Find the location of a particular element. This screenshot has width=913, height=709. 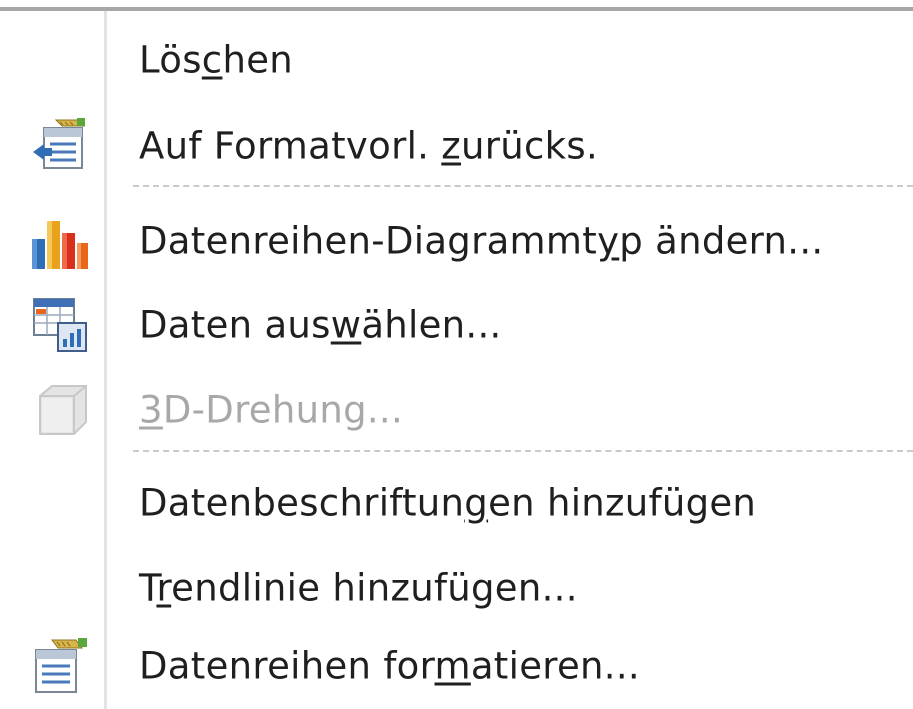

menu-item-label: Datenbeschriftungen hinzufügen is located at coordinates (448, 503).